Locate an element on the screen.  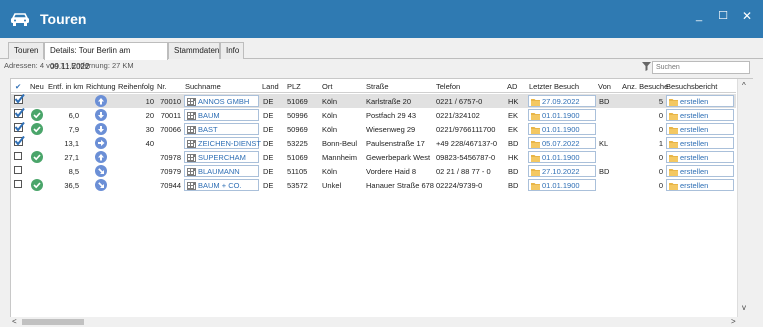
horizontal-scroll-thumb is located at coordinates (53, 322).